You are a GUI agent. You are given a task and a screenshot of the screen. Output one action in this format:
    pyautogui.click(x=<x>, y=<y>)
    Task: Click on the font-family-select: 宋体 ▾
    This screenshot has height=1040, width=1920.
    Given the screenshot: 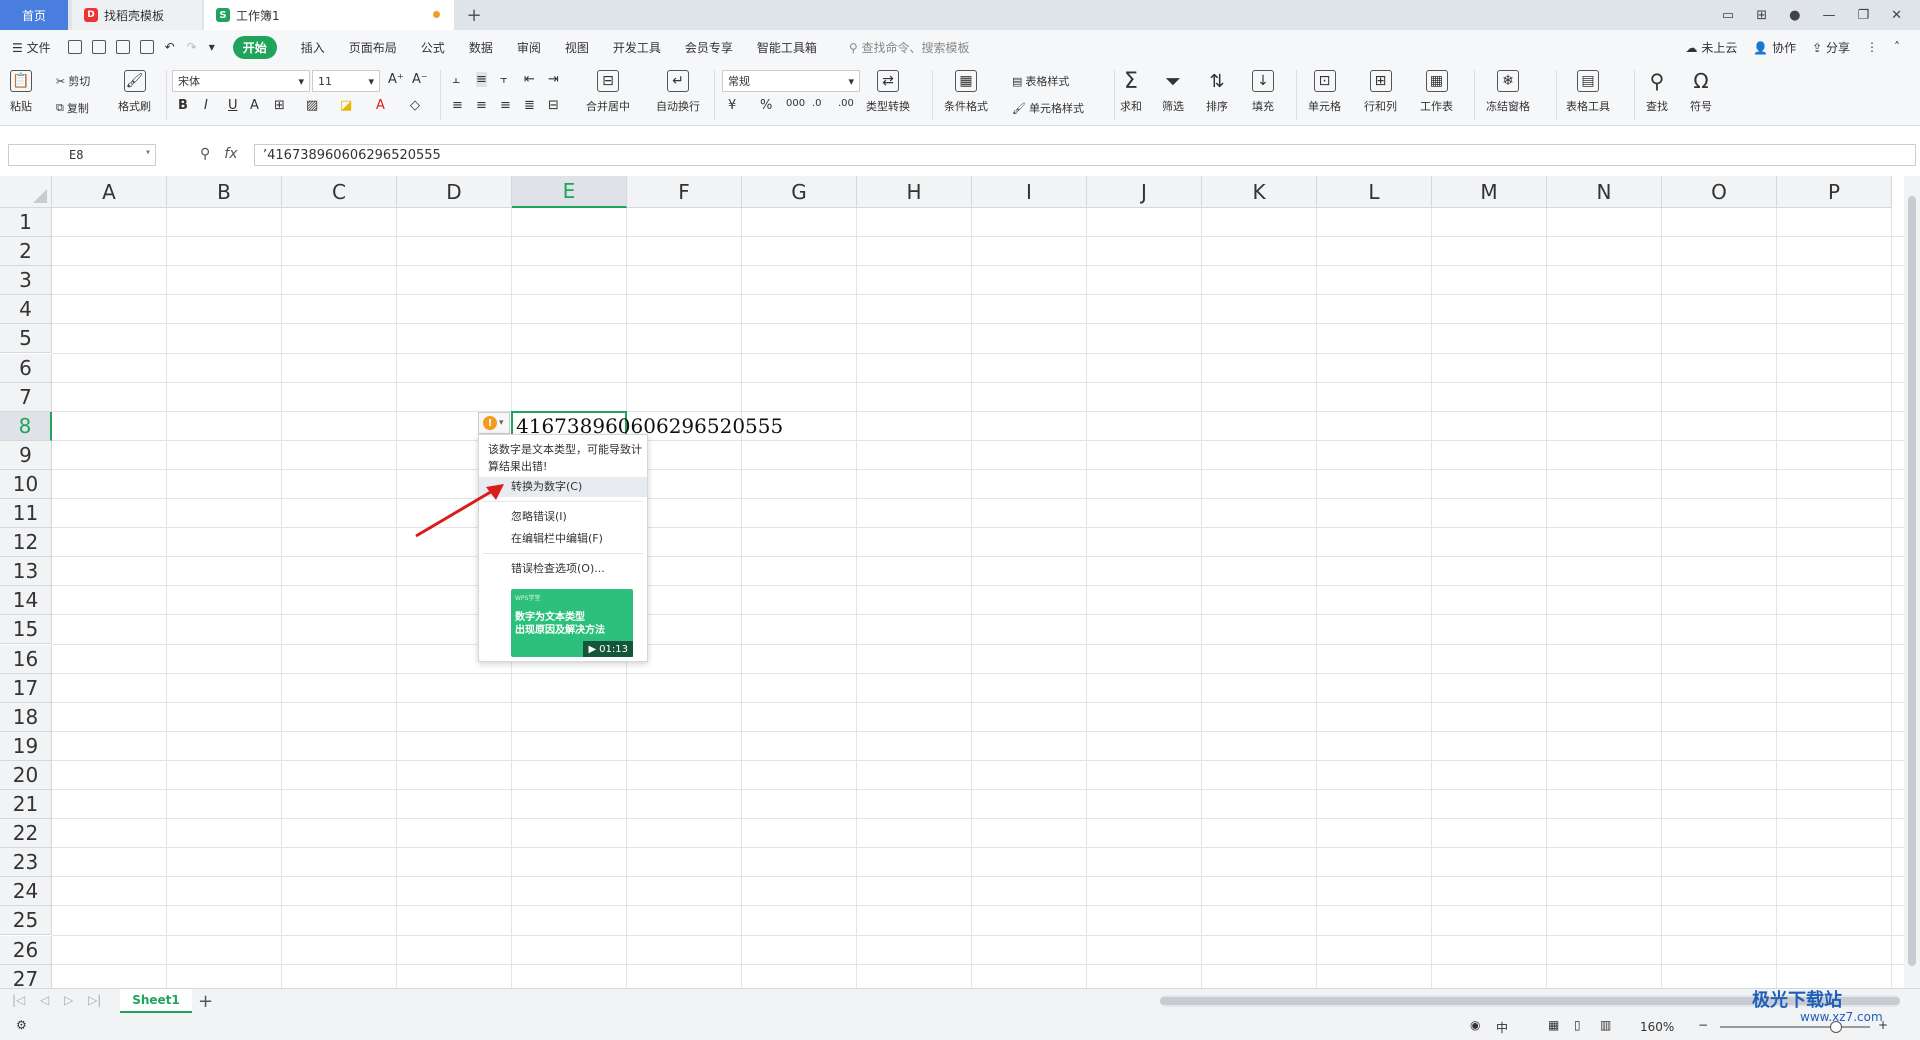 What is the action you would take?
    pyautogui.click(x=241, y=81)
    